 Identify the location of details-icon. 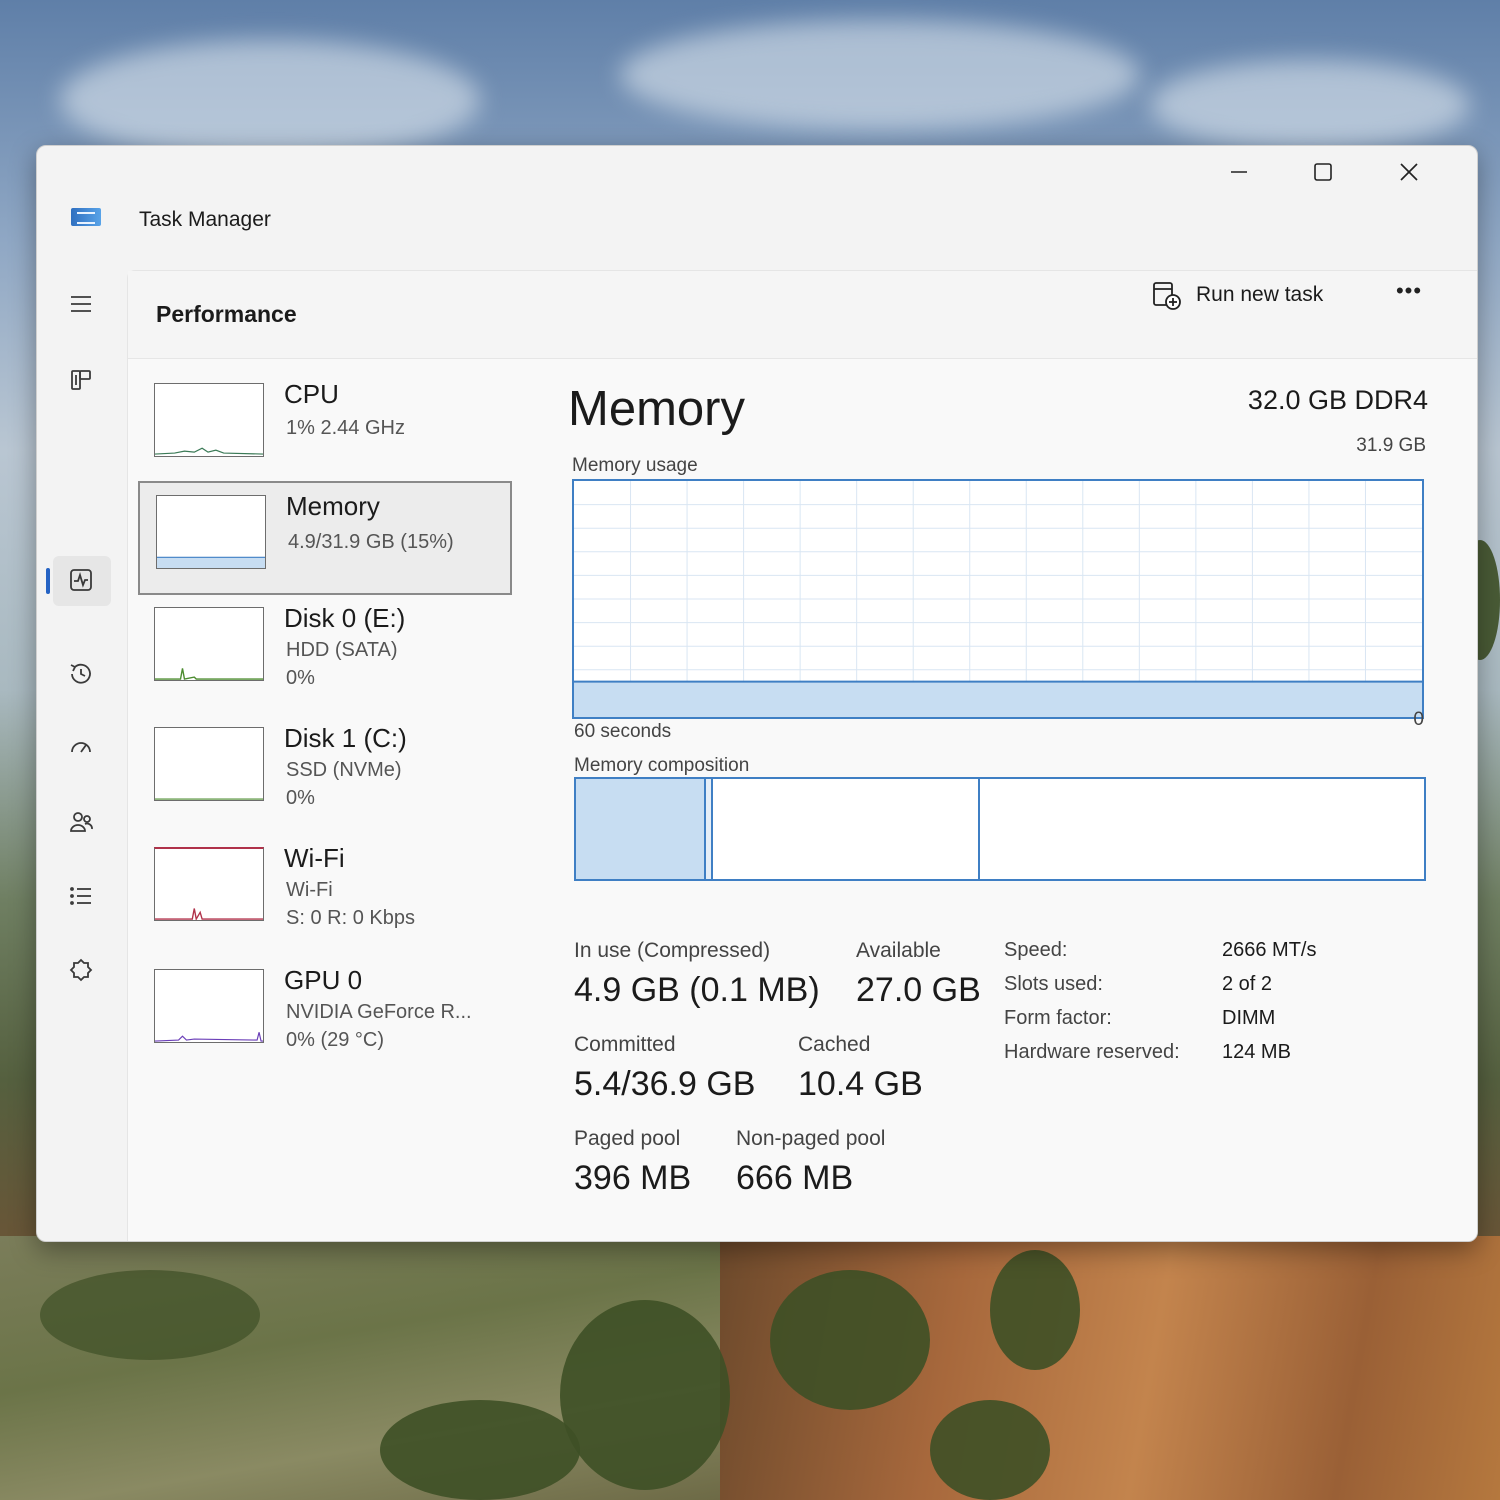
(80, 896).